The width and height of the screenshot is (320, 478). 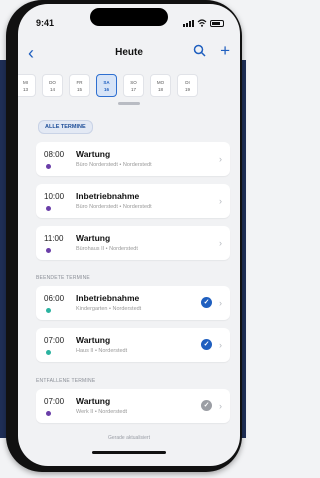 What do you see at coordinates (129, 452) in the screenshot?
I see `home-indicator` at bounding box center [129, 452].